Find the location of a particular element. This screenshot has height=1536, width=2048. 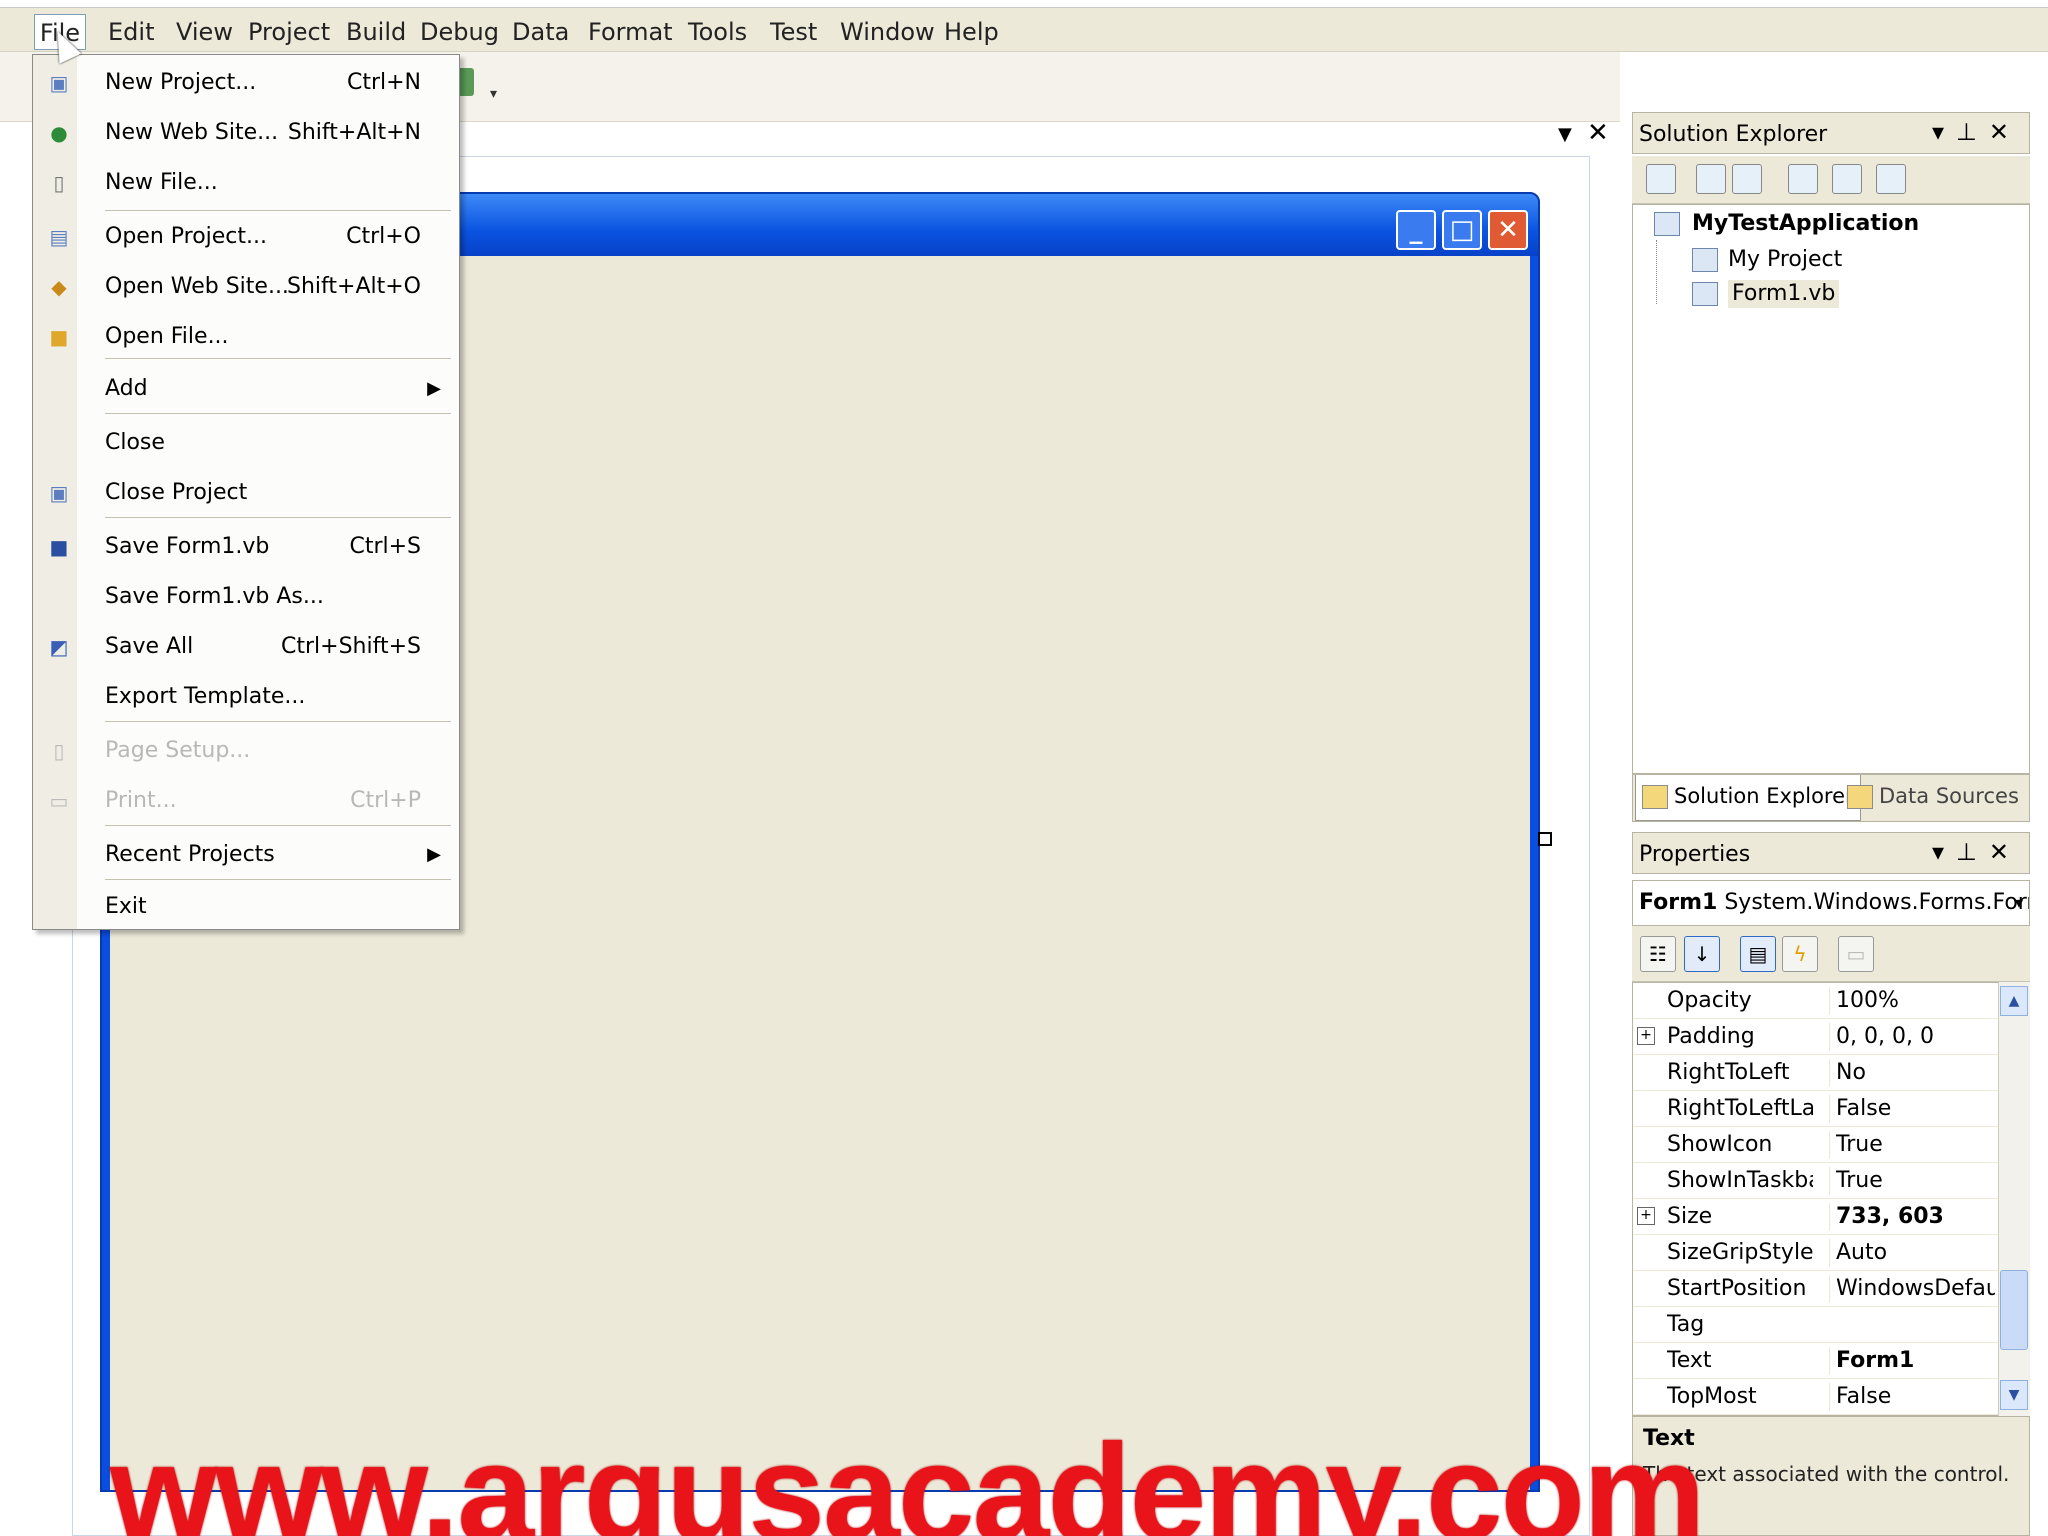

scroll-up-icon: ▲ is located at coordinates (2014, 1001).